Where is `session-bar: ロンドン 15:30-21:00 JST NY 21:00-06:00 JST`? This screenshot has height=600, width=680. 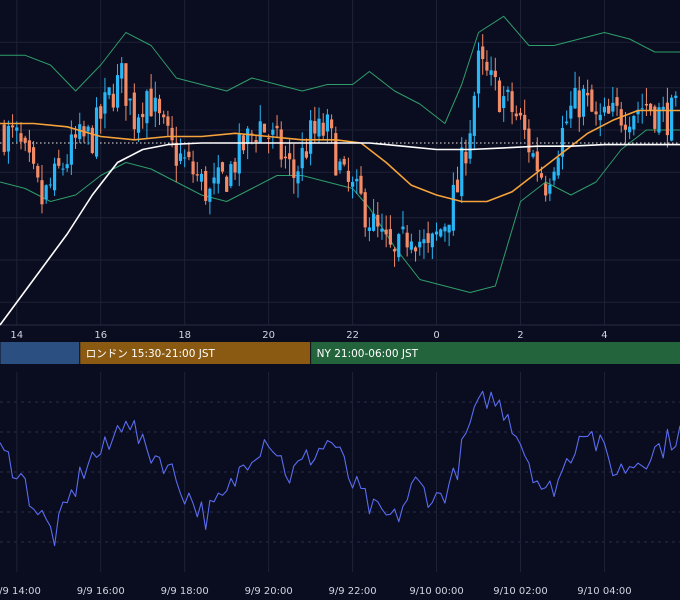 session-bar: ロンドン 15:30-21:00 JST NY 21:00-06:00 JST is located at coordinates (340, 353).